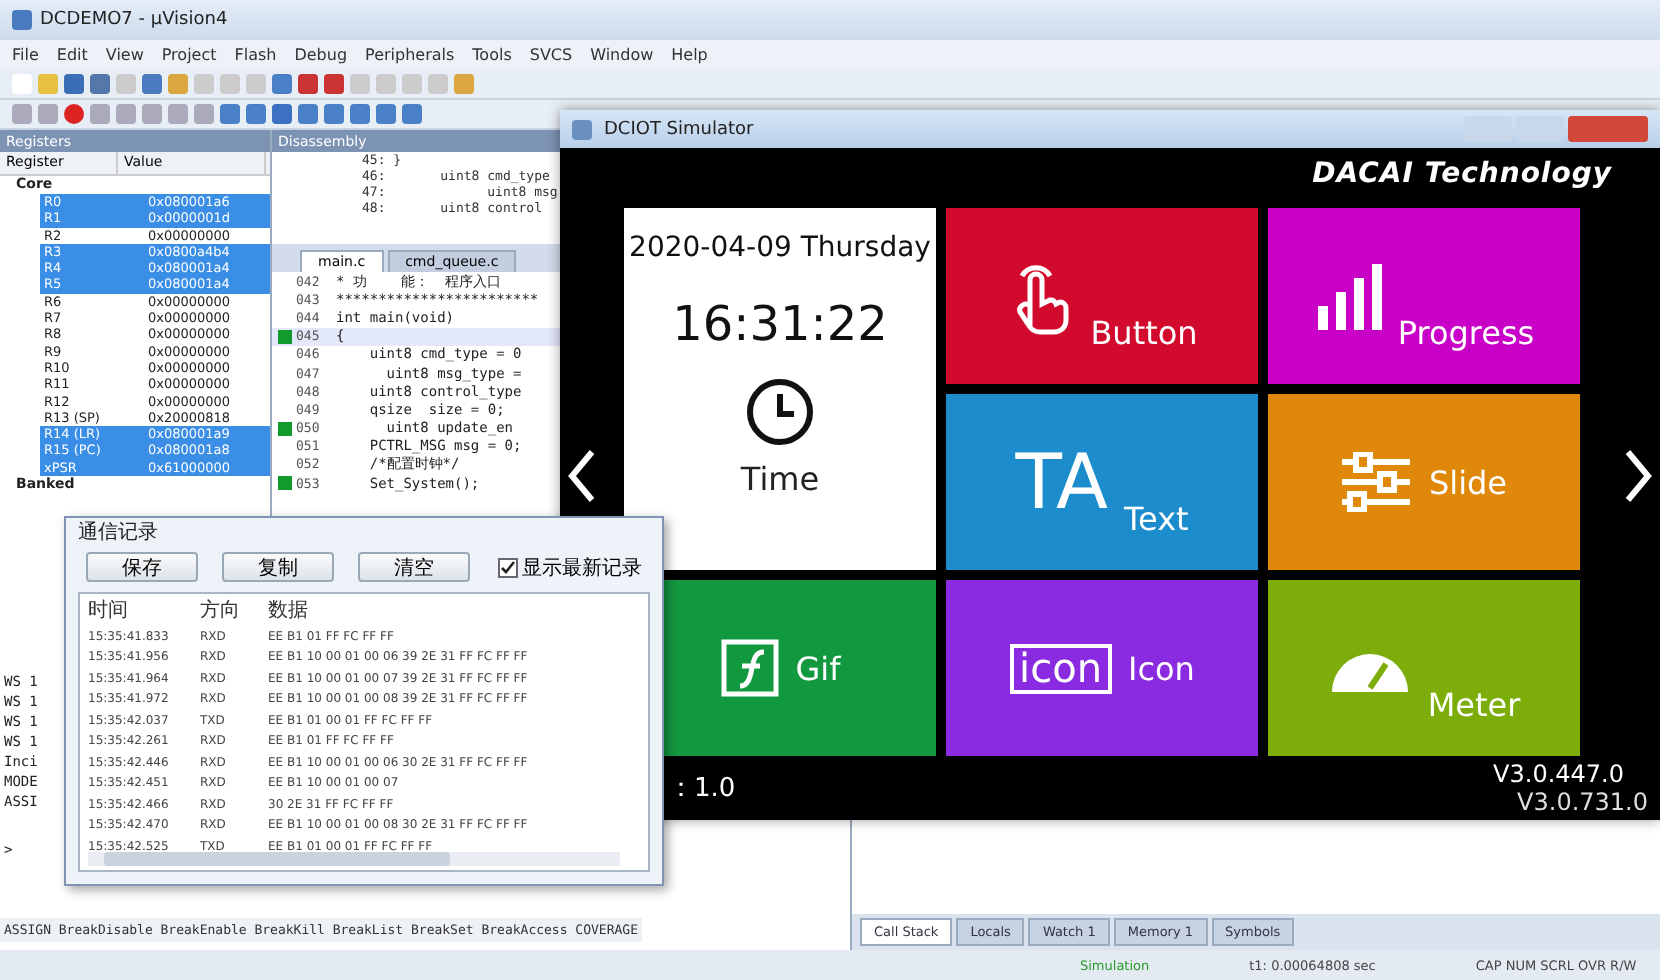 The image size is (1660, 980). What do you see at coordinates (492, 55) in the screenshot?
I see `menu-item: Tools` at bounding box center [492, 55].